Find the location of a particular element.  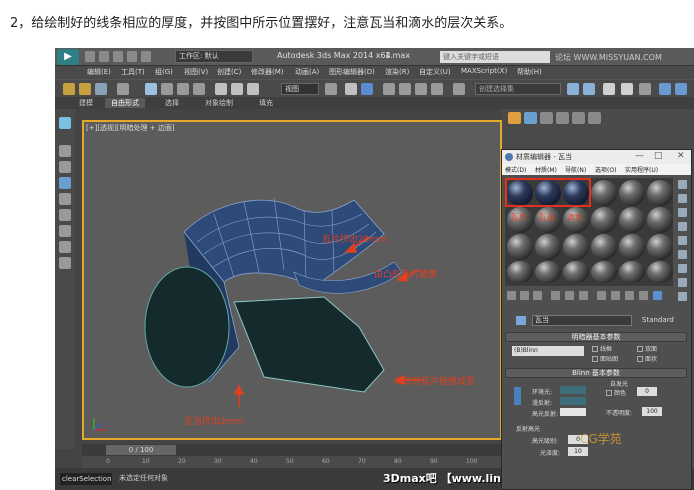

uv-tiling-icon is located at coordinates (682, 226).